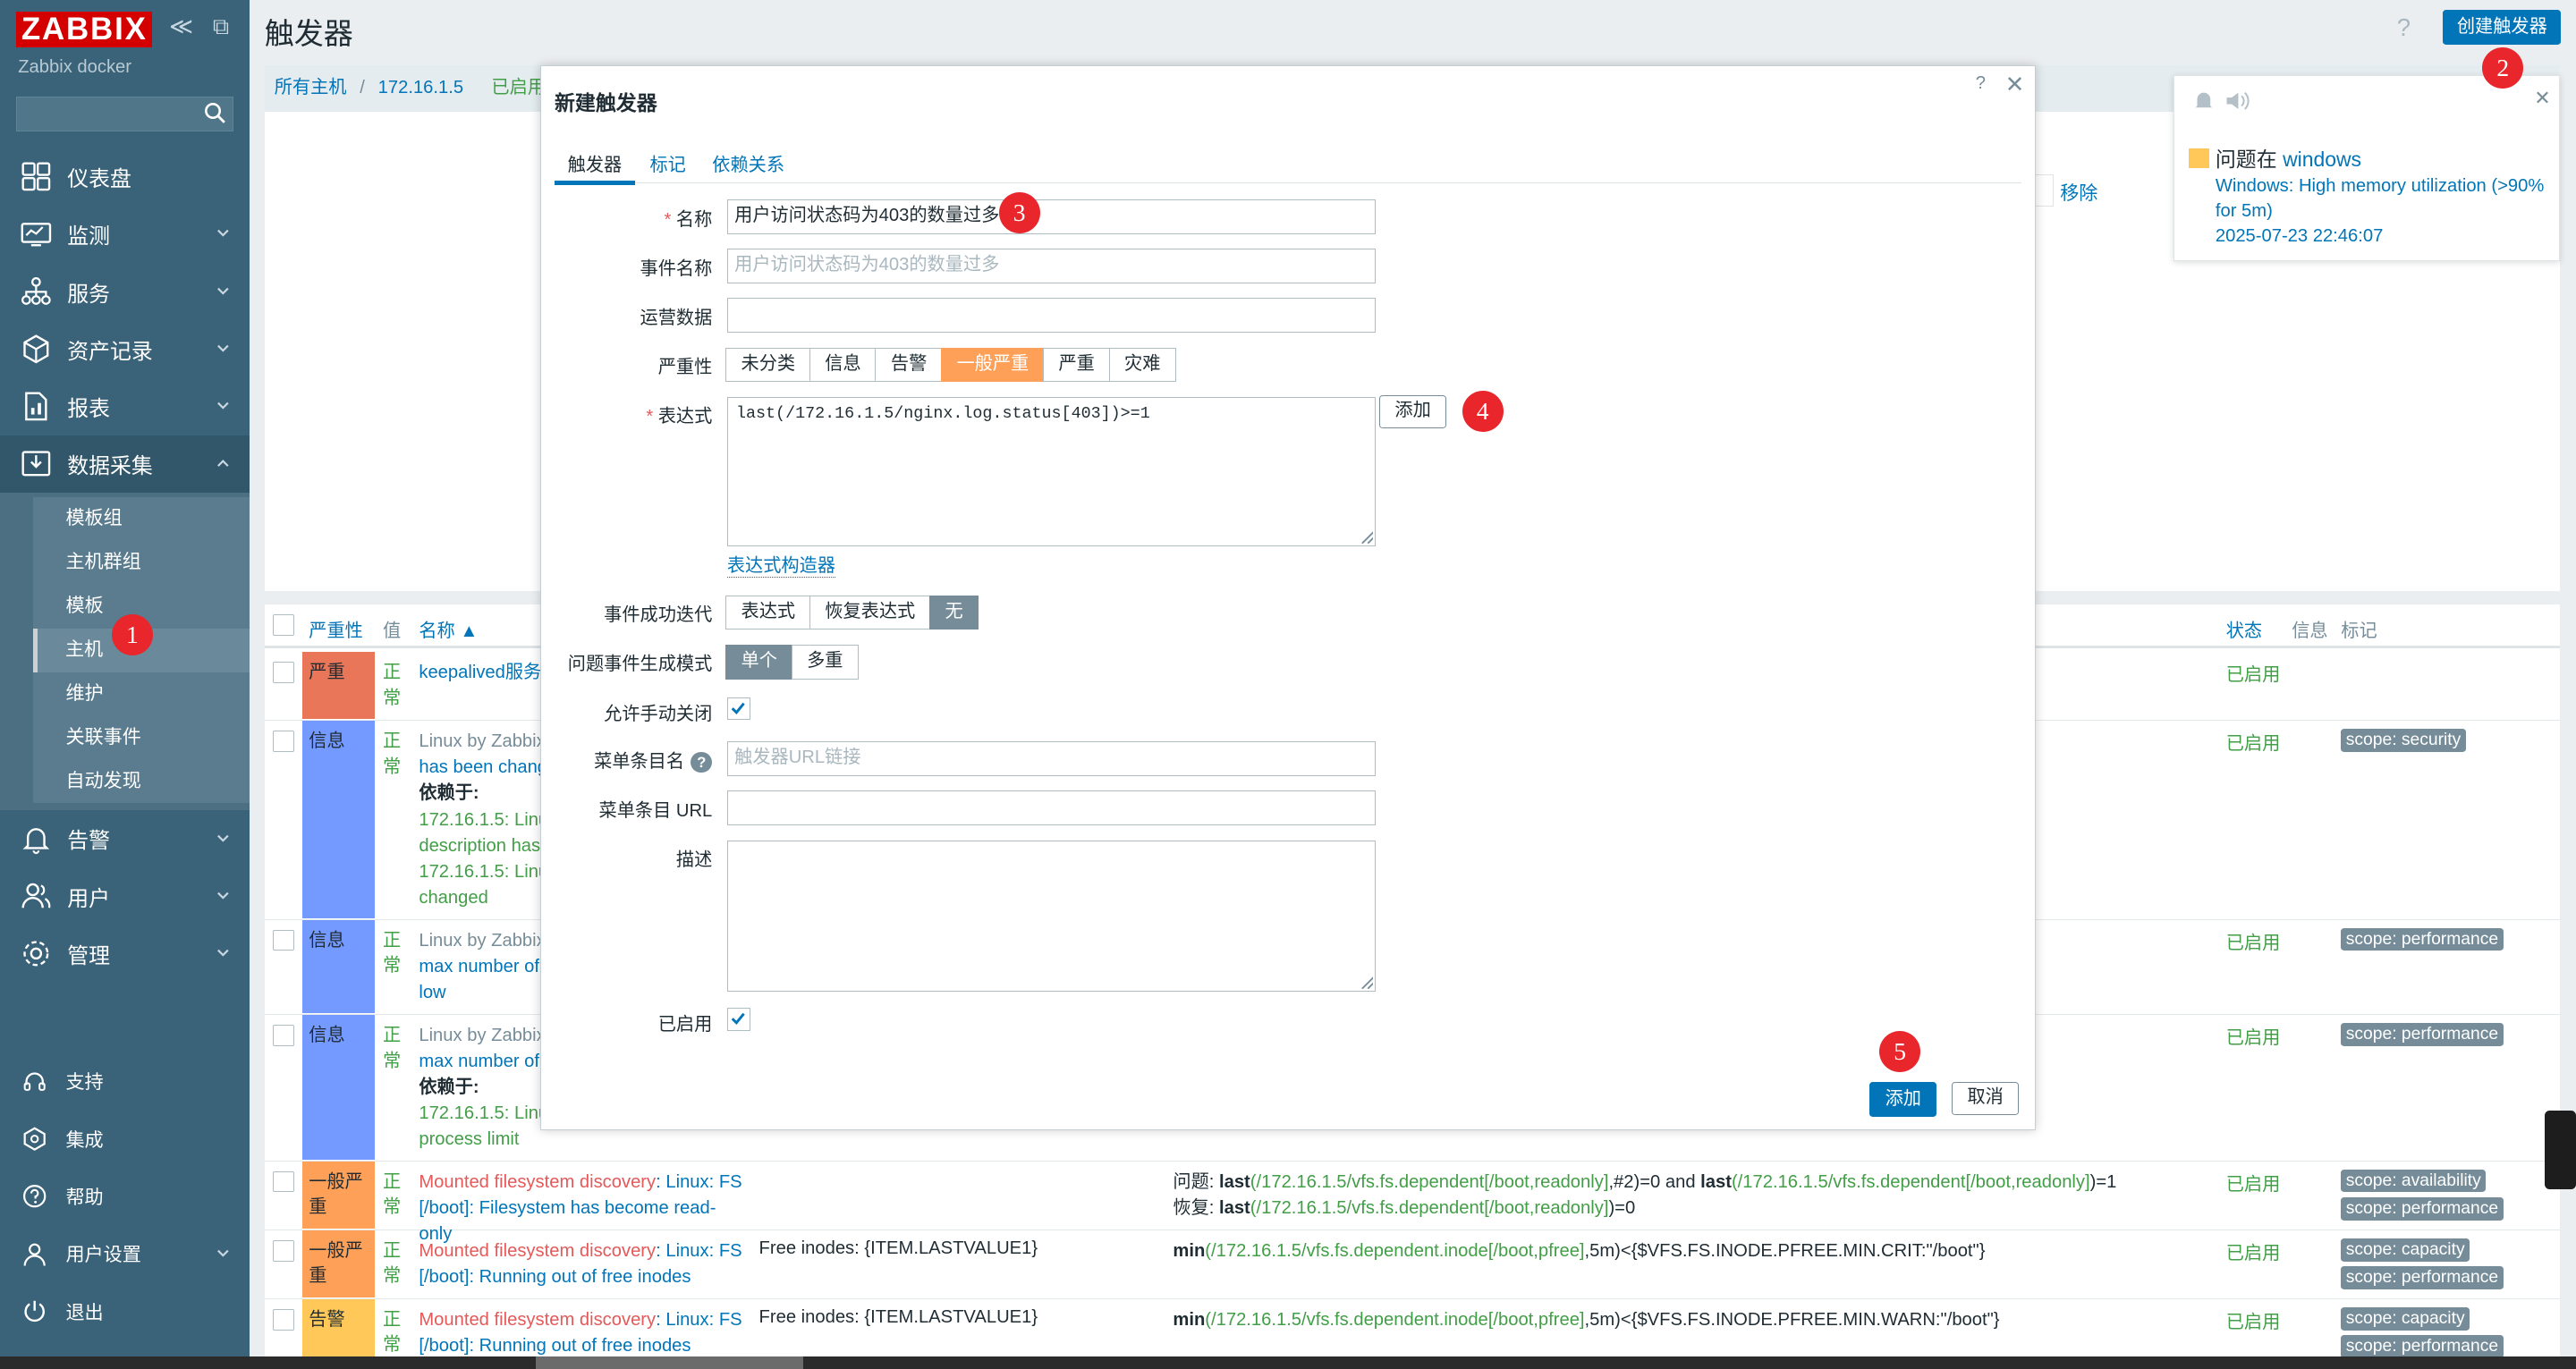 Image resolution: width=2576 pixels, height=1369 pixels. Describe the element at coordinates (2403, 741) in the screenshot. I see `tag-badge: scope: security` at that location.